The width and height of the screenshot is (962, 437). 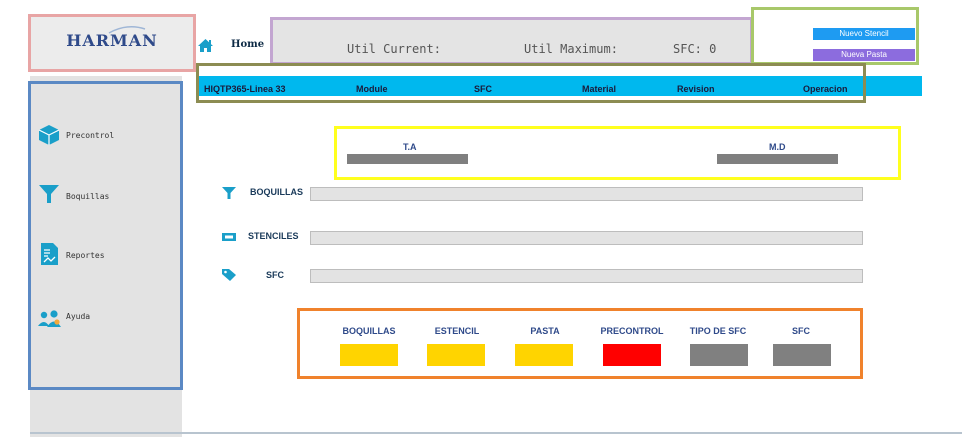 I want to click on sidebar-item-ayuda: Ayuda, so click(x=108, y=319).